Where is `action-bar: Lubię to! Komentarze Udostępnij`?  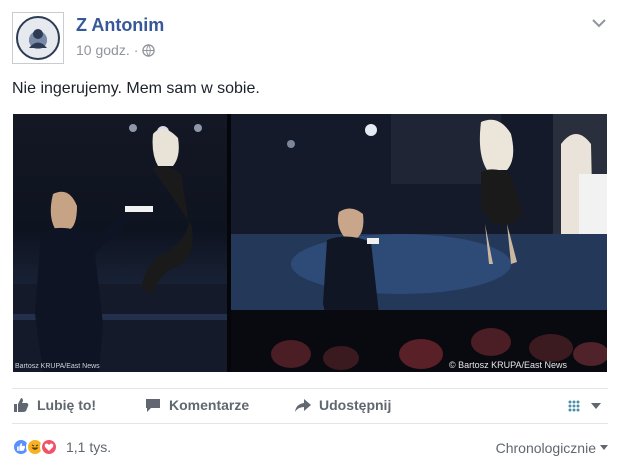
action-bar: Lubię to! Komentarze Udostępnij is located at coordinates (310, 406).